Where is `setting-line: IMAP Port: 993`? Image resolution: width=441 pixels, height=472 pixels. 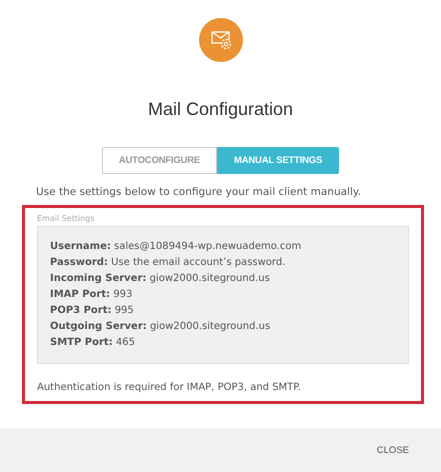 setting-line: IMAP Port: 993 is located at coordinates (92, 295).